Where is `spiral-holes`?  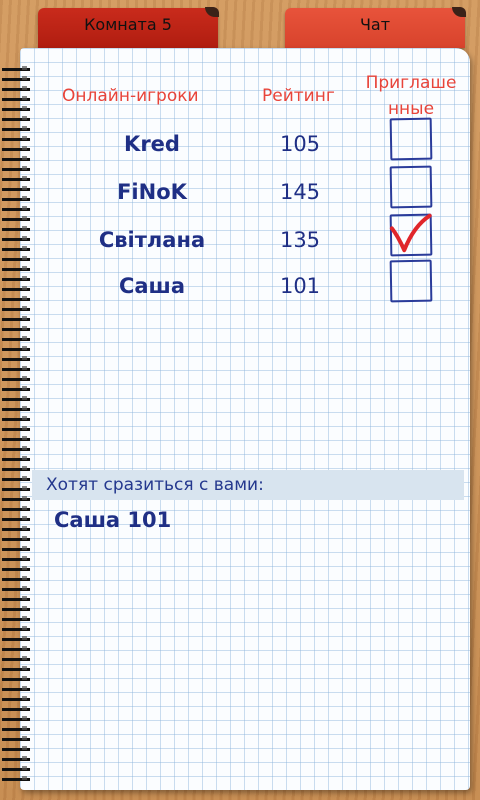 spiral-holes is located at coordinates (24, 426).